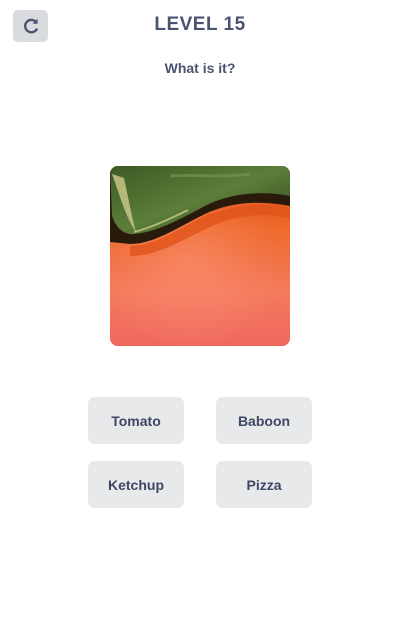  What do you see at coordinates (200, 68) in the screenshot?
I see `question-text: What is it?` at bounding box center [200, 68].